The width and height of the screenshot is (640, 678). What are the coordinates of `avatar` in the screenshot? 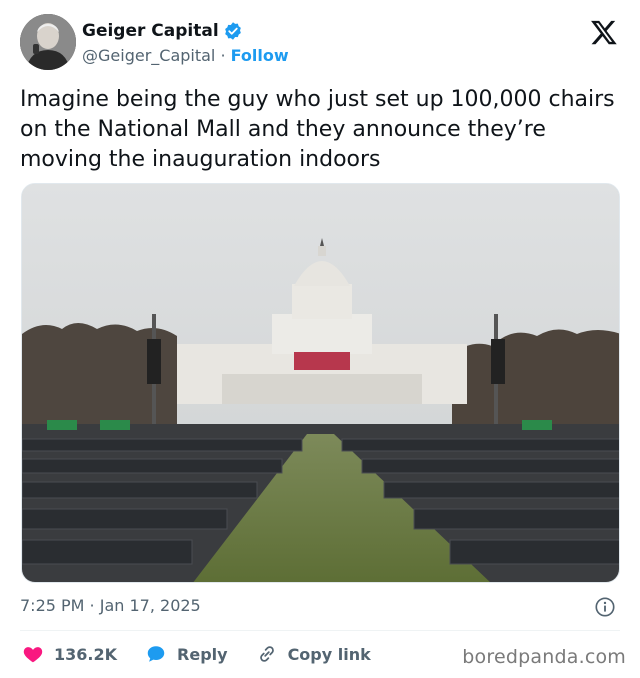 It's located at (48, 42).